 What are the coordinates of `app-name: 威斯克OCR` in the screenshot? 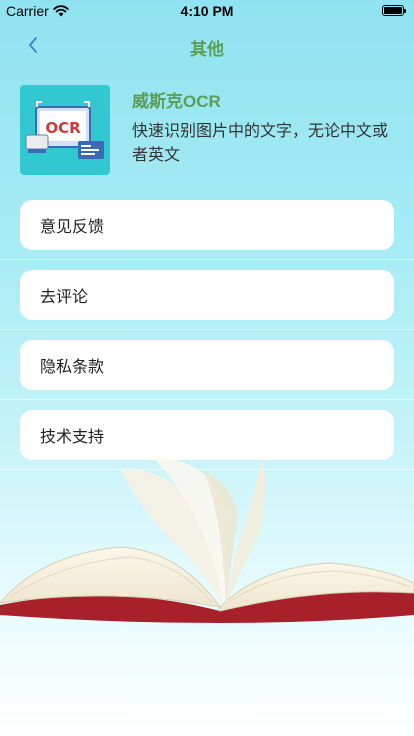 It's located at (176, 101).